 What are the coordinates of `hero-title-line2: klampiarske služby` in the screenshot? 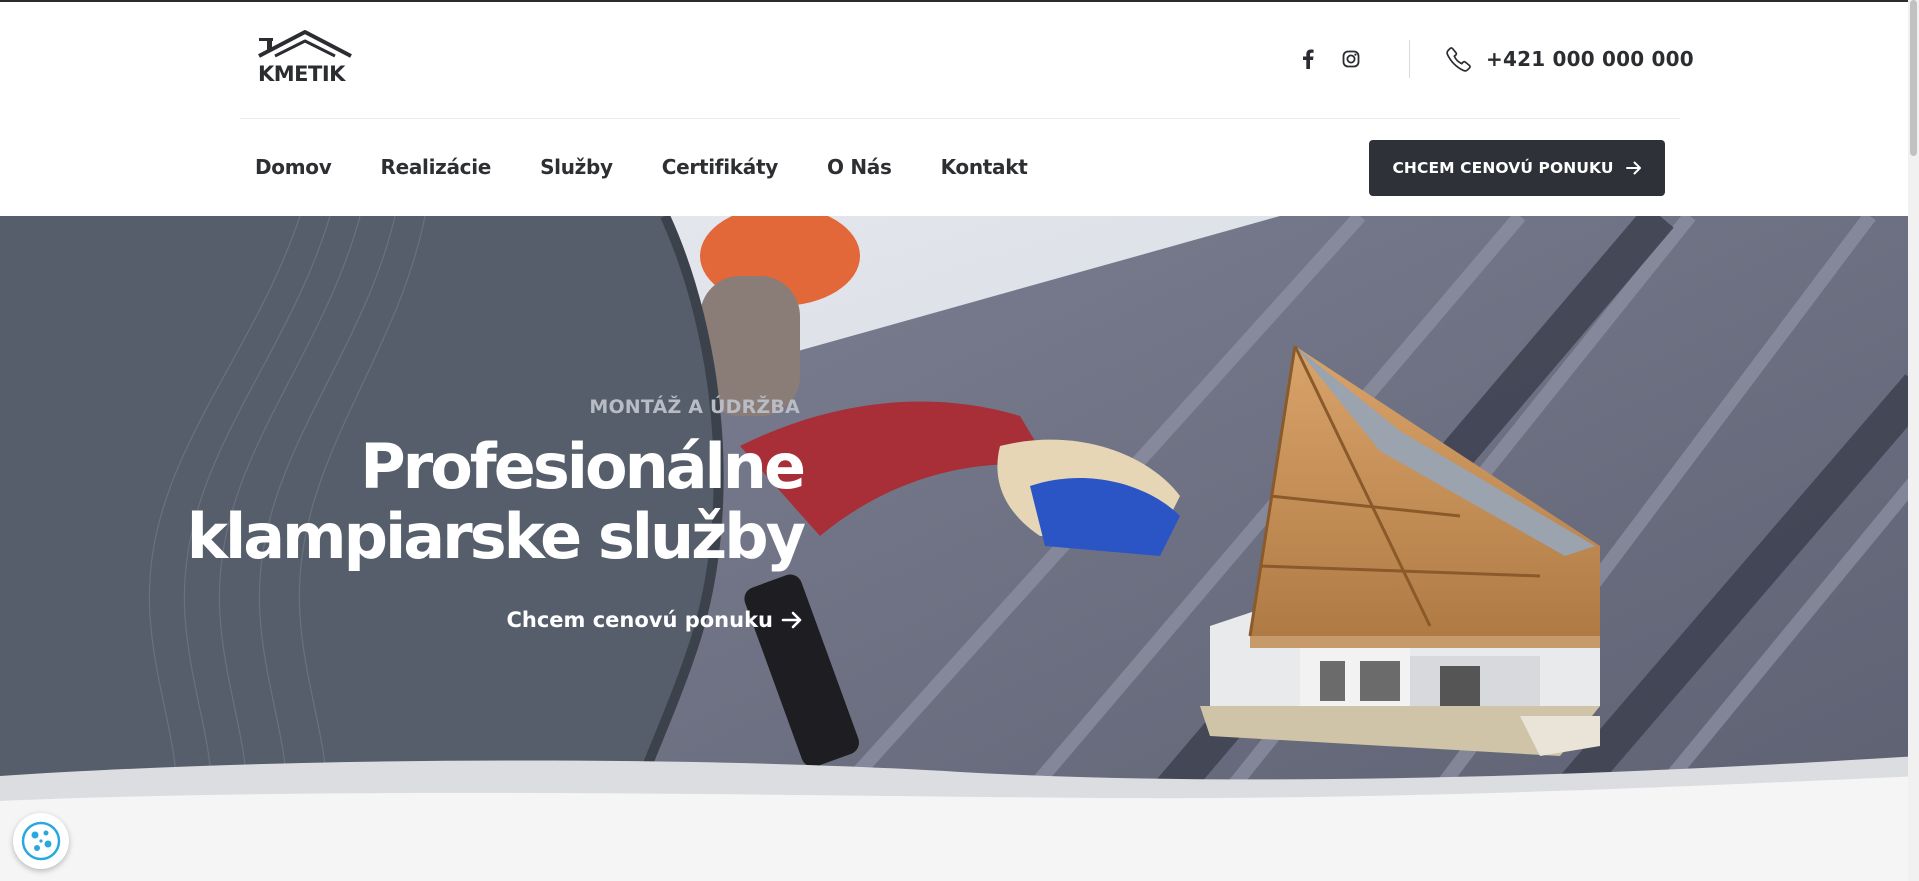 It's located at (496, 536).